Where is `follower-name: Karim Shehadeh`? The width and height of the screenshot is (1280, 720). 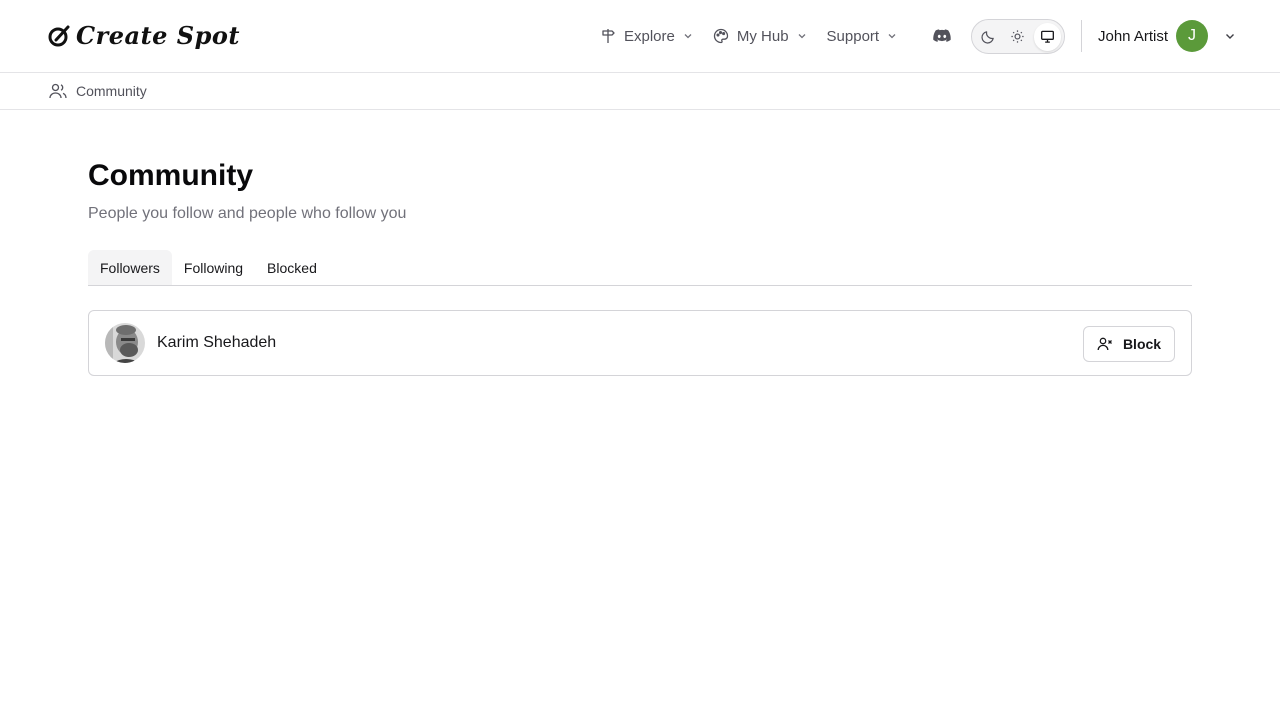
follower-name: Karim Shehadeh is located at coordinates (216, 343).